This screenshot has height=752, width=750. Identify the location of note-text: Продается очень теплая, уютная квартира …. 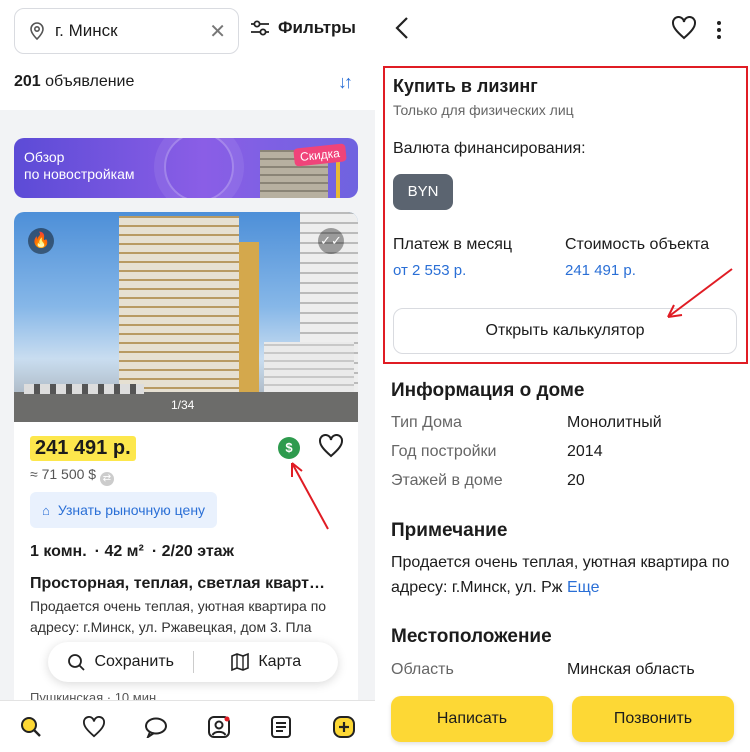
(560, 575).